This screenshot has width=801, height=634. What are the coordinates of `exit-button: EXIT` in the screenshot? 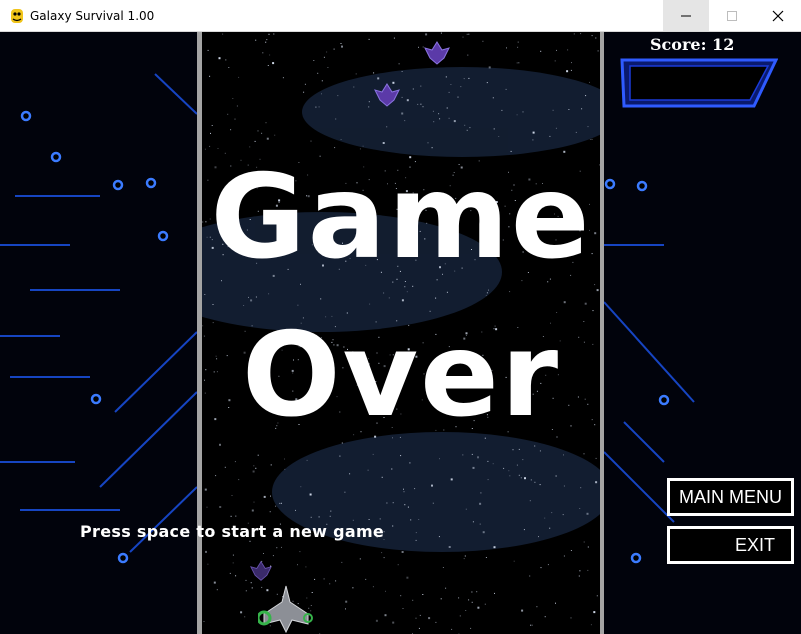 It's located at (730, 545).